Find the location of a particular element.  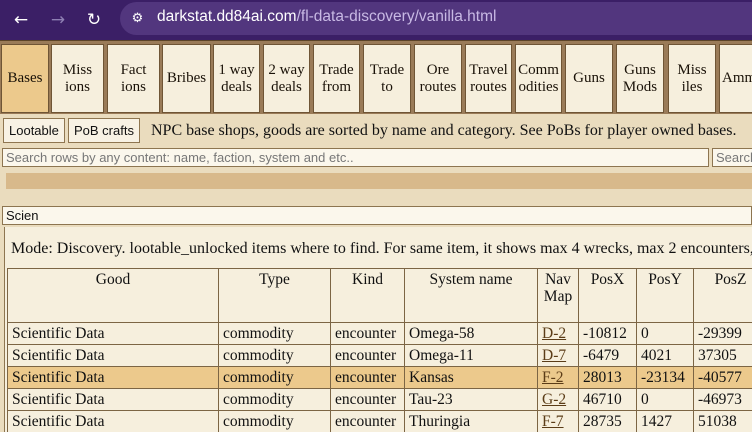

site-settings-icon: ⚙ is located at coordinates (137, 18).